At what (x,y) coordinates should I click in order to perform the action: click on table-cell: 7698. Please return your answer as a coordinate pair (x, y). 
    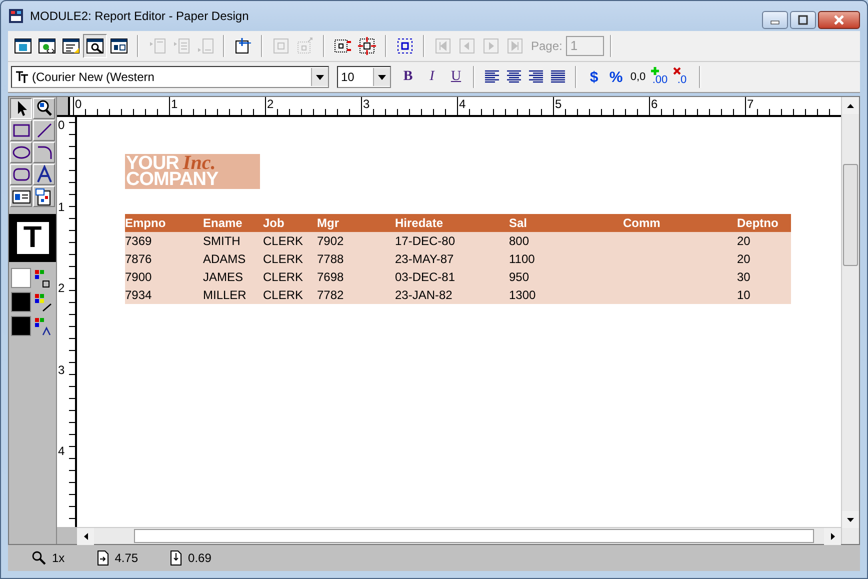
    Looking at the image, I should click on (356, 277).